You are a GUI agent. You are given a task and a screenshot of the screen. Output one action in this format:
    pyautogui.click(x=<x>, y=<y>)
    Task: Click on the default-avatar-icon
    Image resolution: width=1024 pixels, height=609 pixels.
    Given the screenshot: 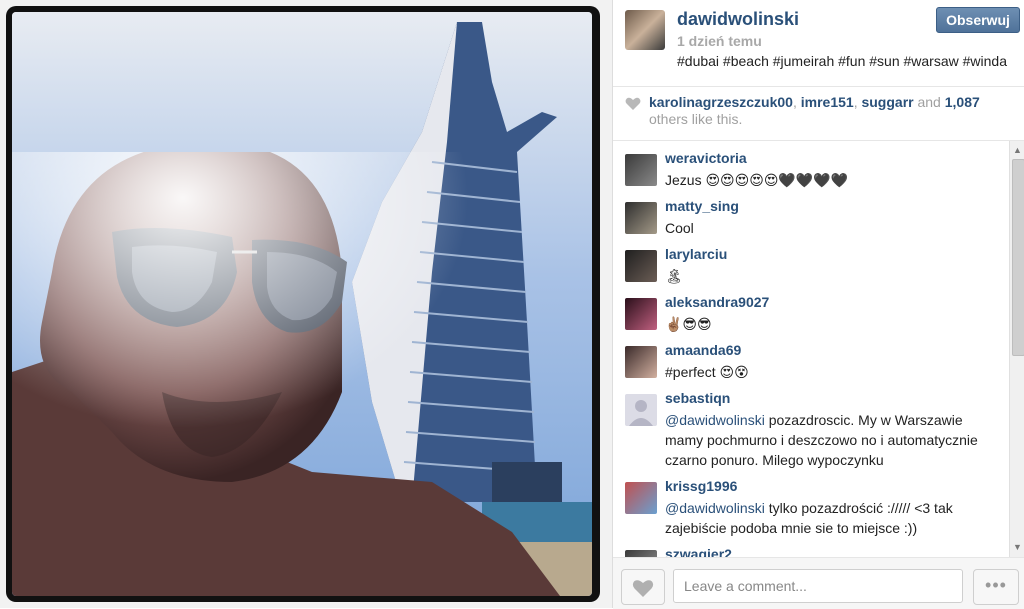 What is the action you would take?
    pyautogui.click(x=641, y=413)
    